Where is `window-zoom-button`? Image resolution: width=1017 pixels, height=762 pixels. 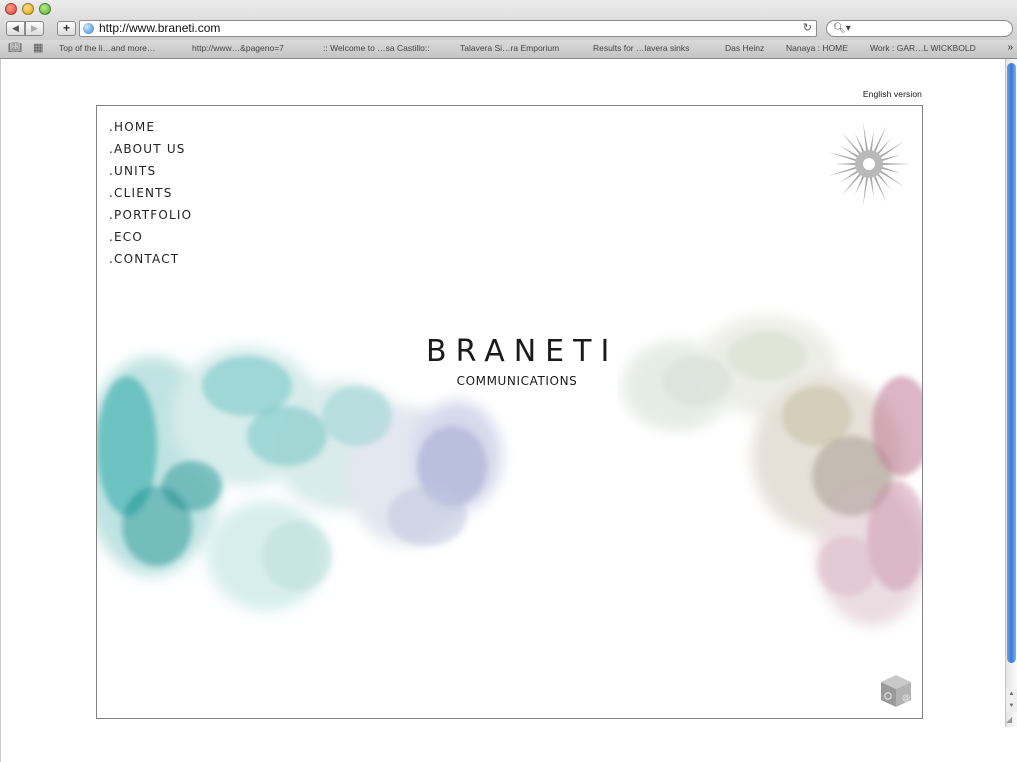
window-zoom-button is located at coordinates (45, 9).